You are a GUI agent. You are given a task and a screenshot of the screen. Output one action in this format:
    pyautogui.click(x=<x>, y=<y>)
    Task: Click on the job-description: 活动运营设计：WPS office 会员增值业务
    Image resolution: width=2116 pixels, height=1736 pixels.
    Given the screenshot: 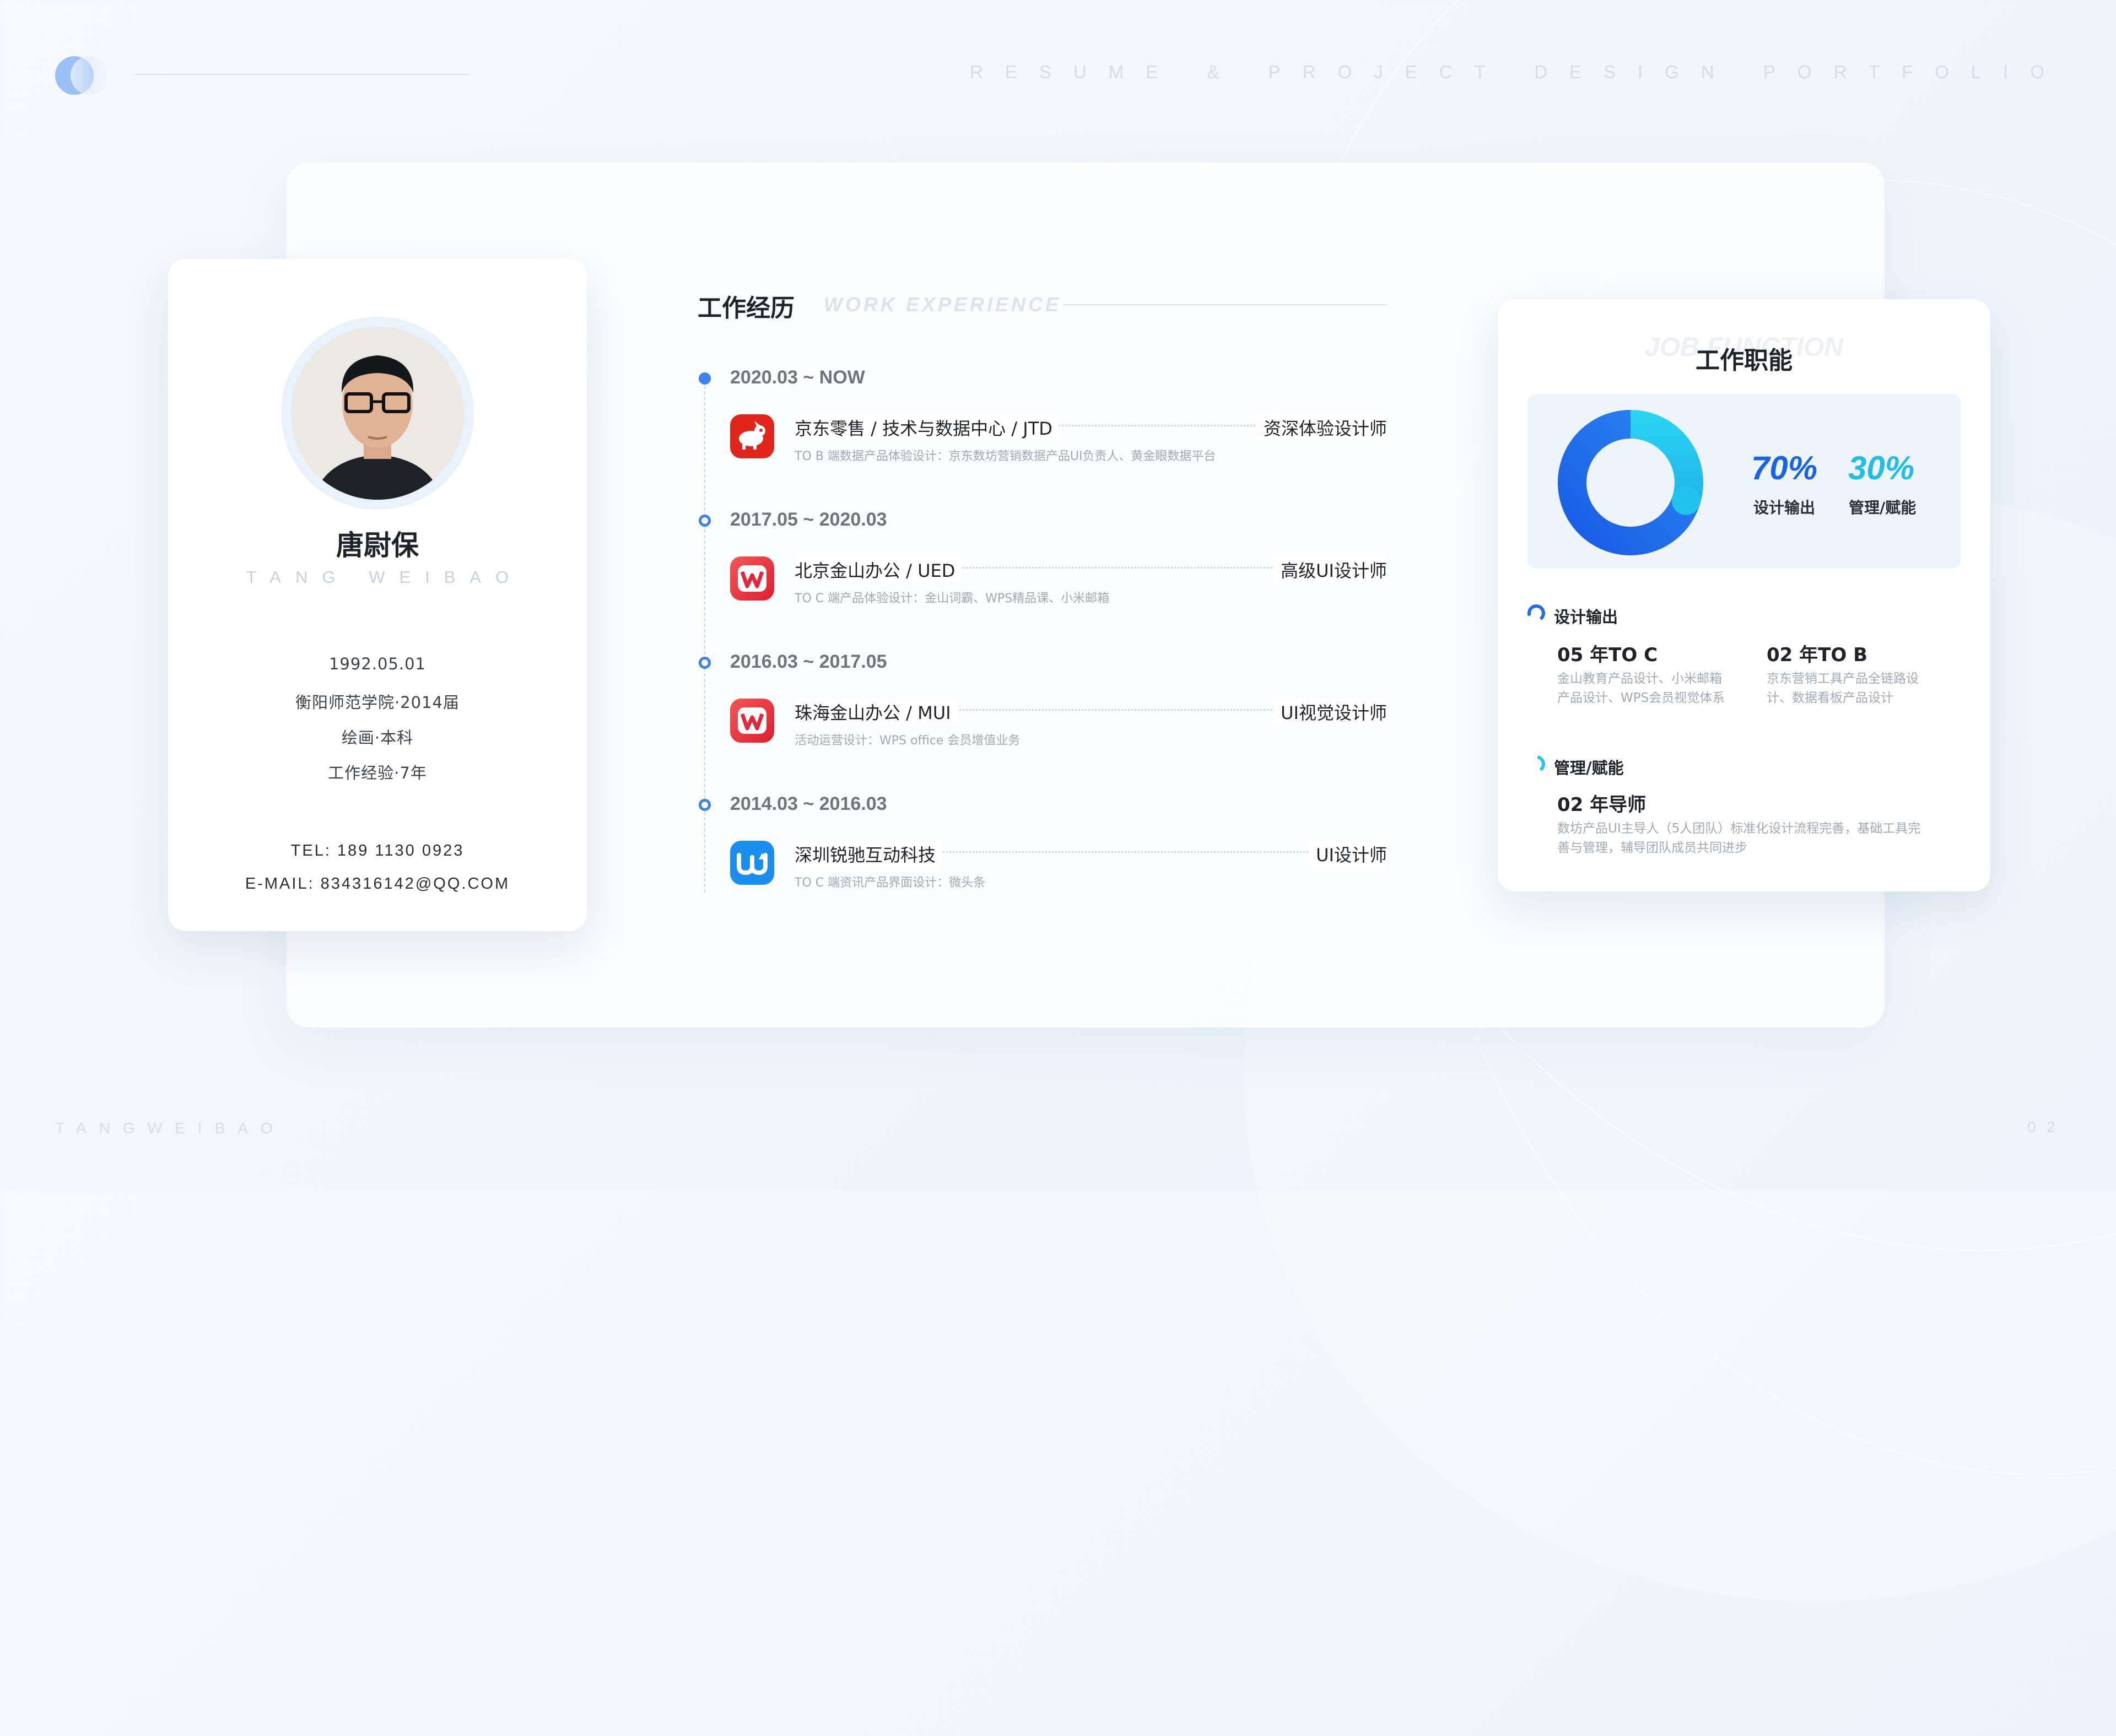 What is the action you would take?
    pyautogui.click(x=908, y=741)
    